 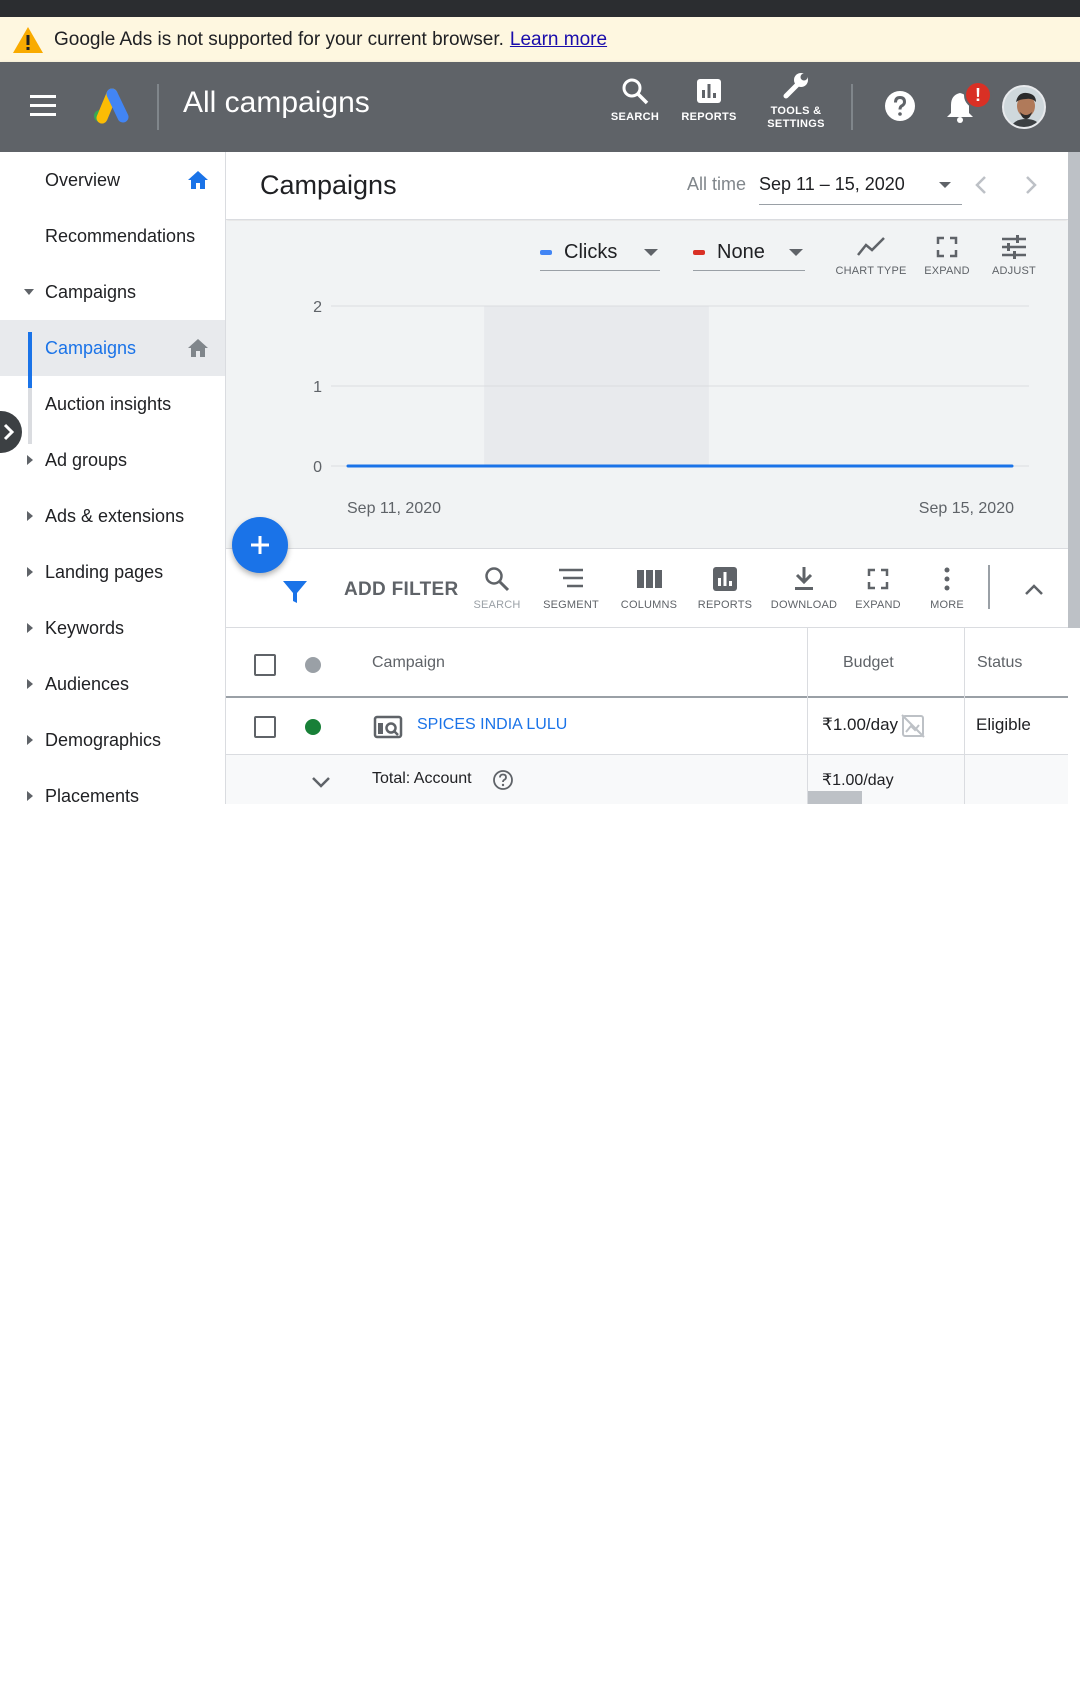 What do you see at coordinates (1003, 724) in the screenshot?
I see `status-value: Eligible` at bounding box center [1003, 724].